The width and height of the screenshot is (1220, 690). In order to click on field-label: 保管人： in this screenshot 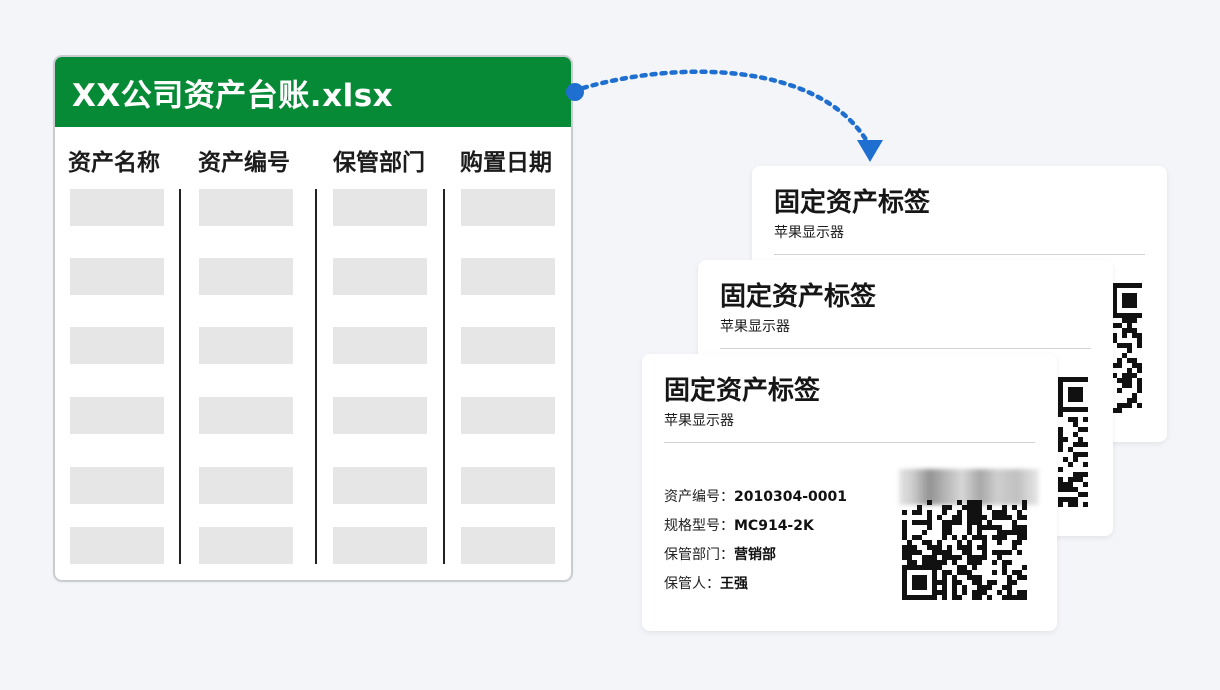, I will do `click(692, 584)`.